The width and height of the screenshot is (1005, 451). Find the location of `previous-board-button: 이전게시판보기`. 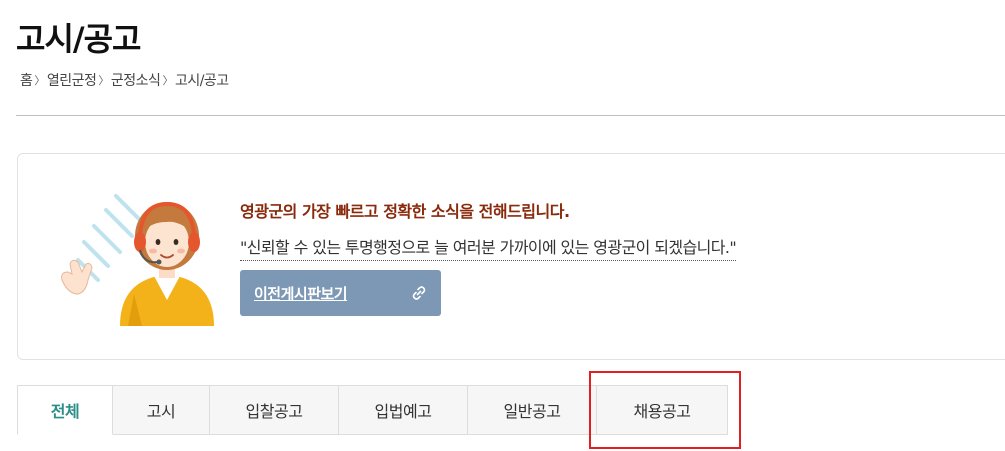

previous-board-button: 이전게시판보기 is located at coordinates (340, 293).